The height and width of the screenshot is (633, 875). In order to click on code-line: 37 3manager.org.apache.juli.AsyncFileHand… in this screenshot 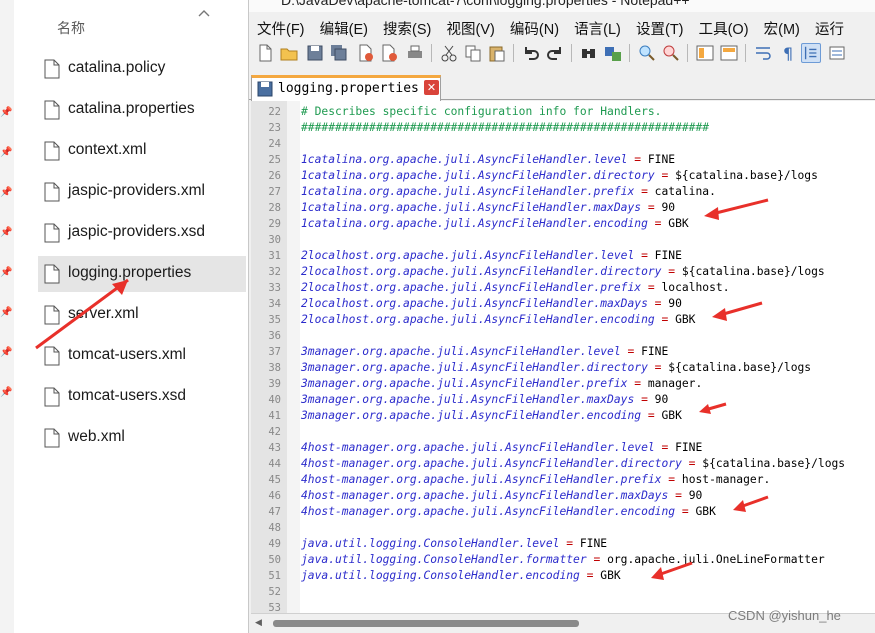, I will do `click(563, 352)`.